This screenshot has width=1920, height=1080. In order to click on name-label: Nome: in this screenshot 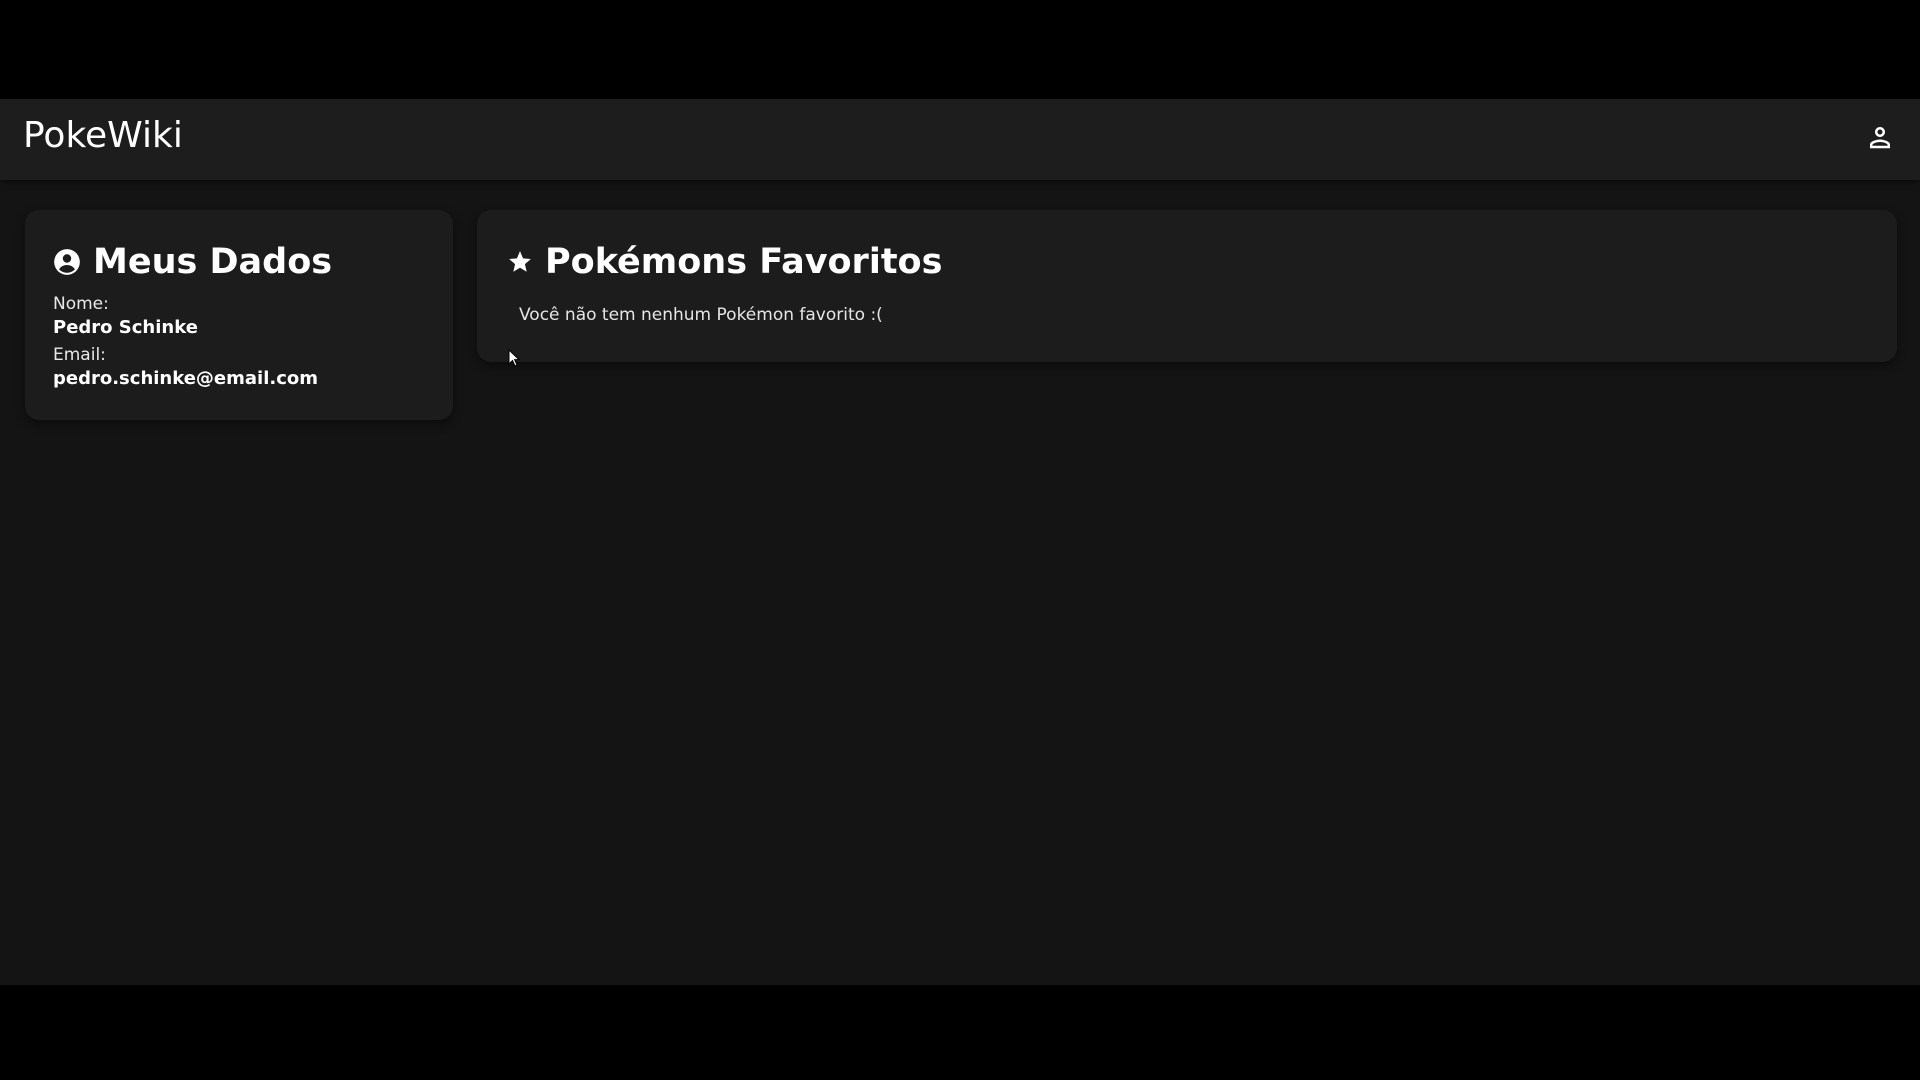, I will do `click(81, 304)`.